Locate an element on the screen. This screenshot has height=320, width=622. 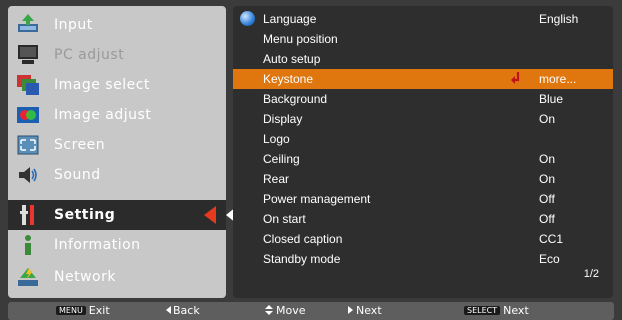
menu-item-image-select: Image select is located at coordinates (117, 85).